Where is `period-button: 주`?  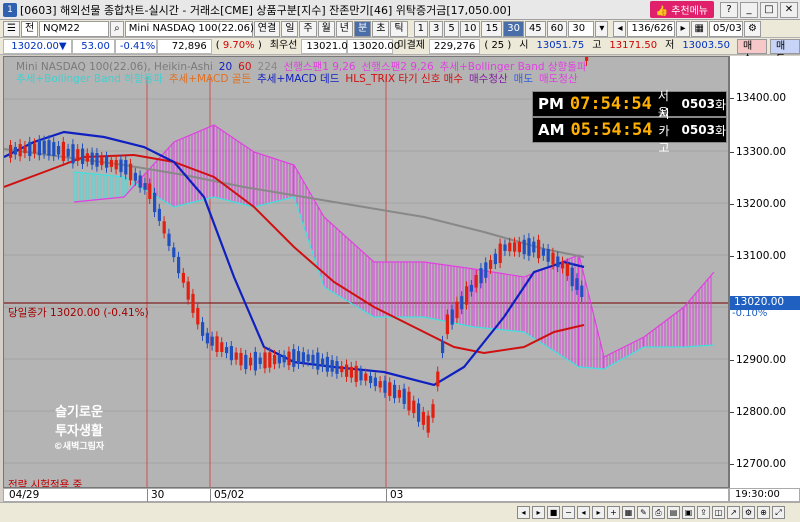
period-button: 주 is located at coordinates (308, 28).